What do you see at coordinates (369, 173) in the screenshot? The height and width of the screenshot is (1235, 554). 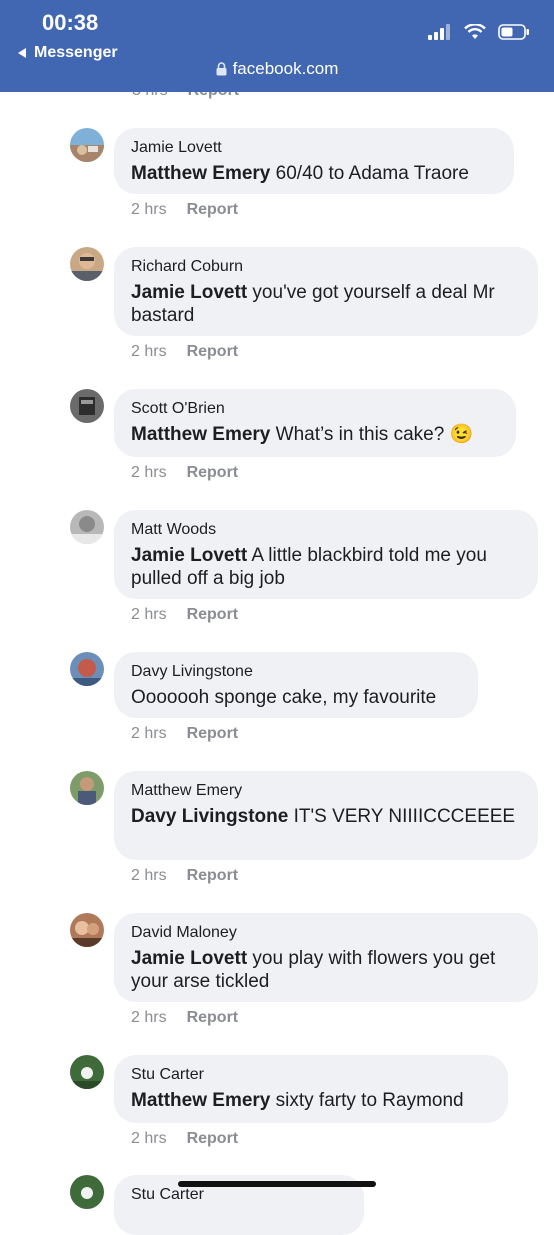 I see `comment-body: 60/40 to Adama Traore` at bounding box center [369, 173].